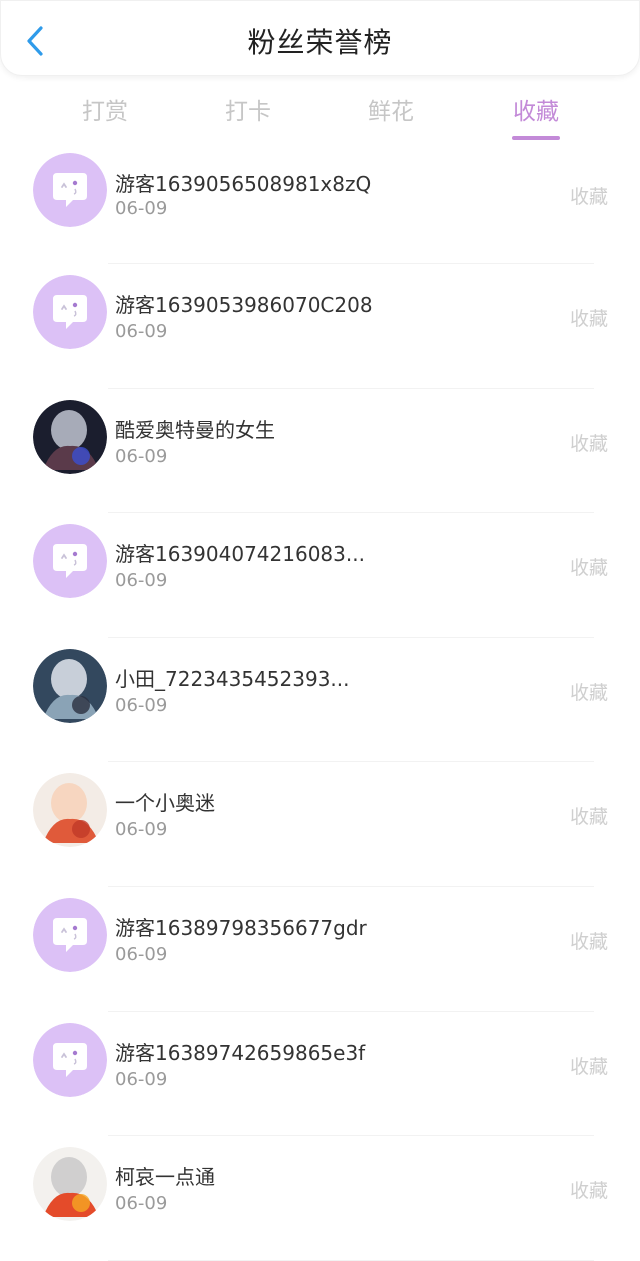 The image size is (640, 1261). What do you see at coordinates (195, 429) in the screenshot?
I see `fan-name: 酷爱奥特曼的女生` at bounding box center [195, 429].